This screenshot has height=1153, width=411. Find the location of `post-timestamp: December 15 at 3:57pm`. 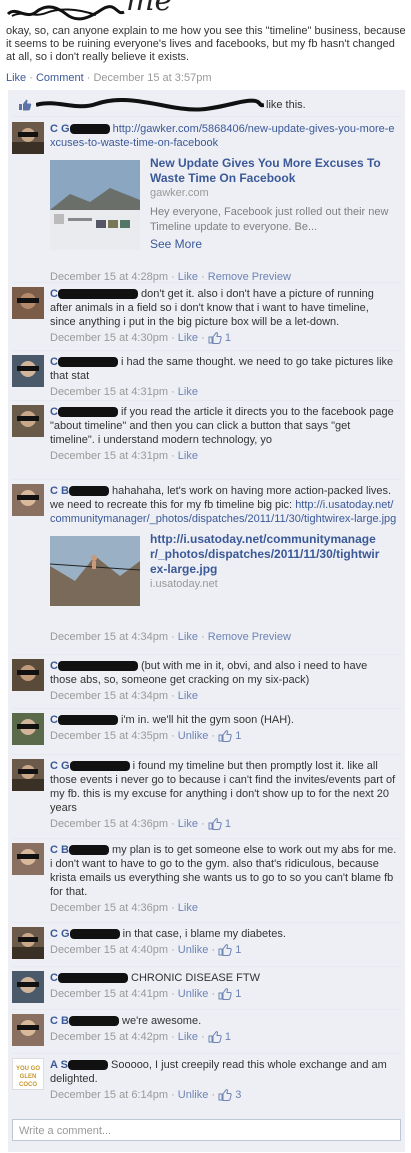

post-timestamp: December 15 at 3:57pm is located at coordinates (152, 78).